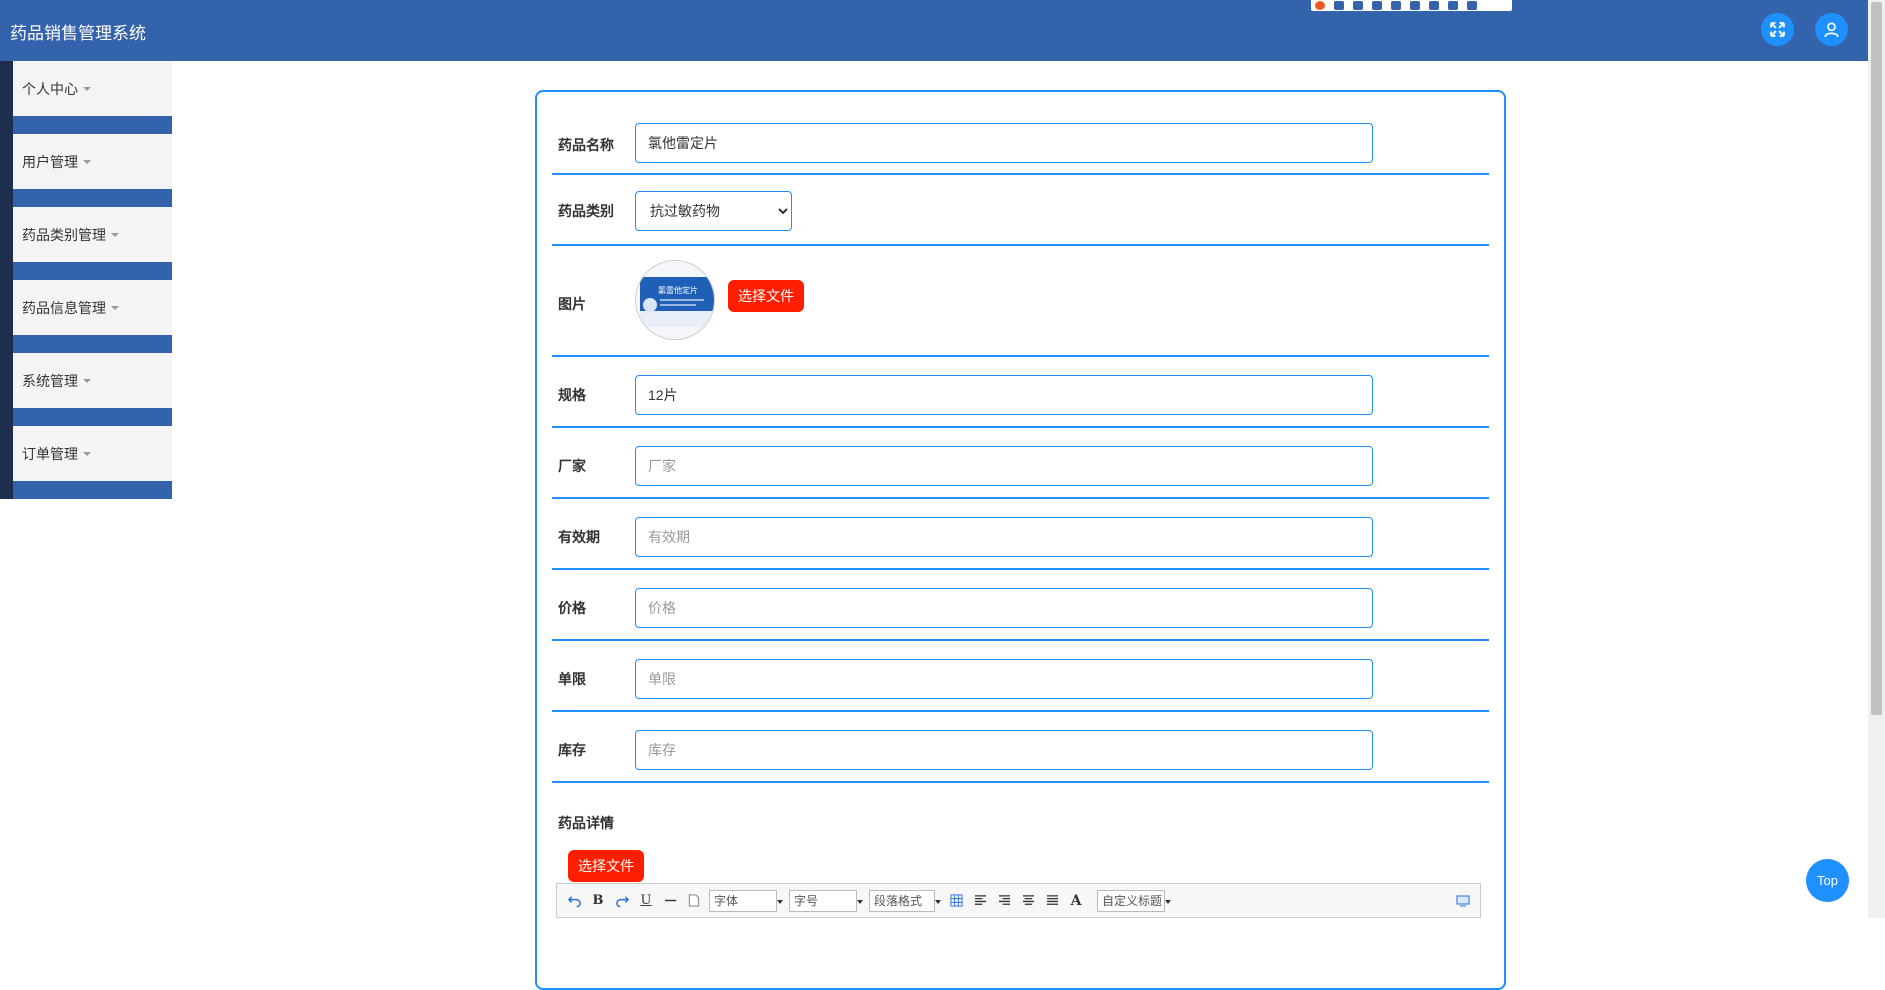 Image resolution: width=1885 pixels, height=990 pixels. Describe the element at coordinates (579, 537) in the screenshot. I see `expiry-label: 有效期` at that location.